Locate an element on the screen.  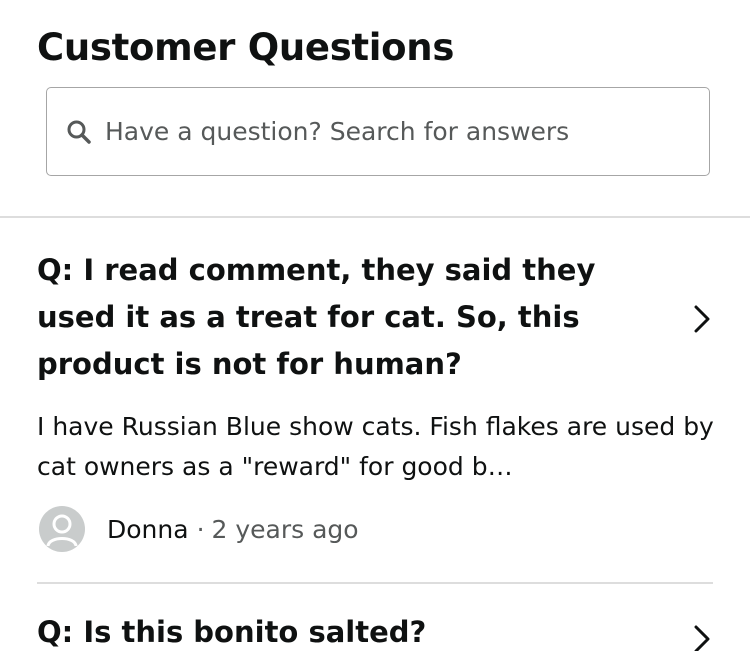
question-item: Q: Is this bonito salted? is located at coordinates (375, 617).